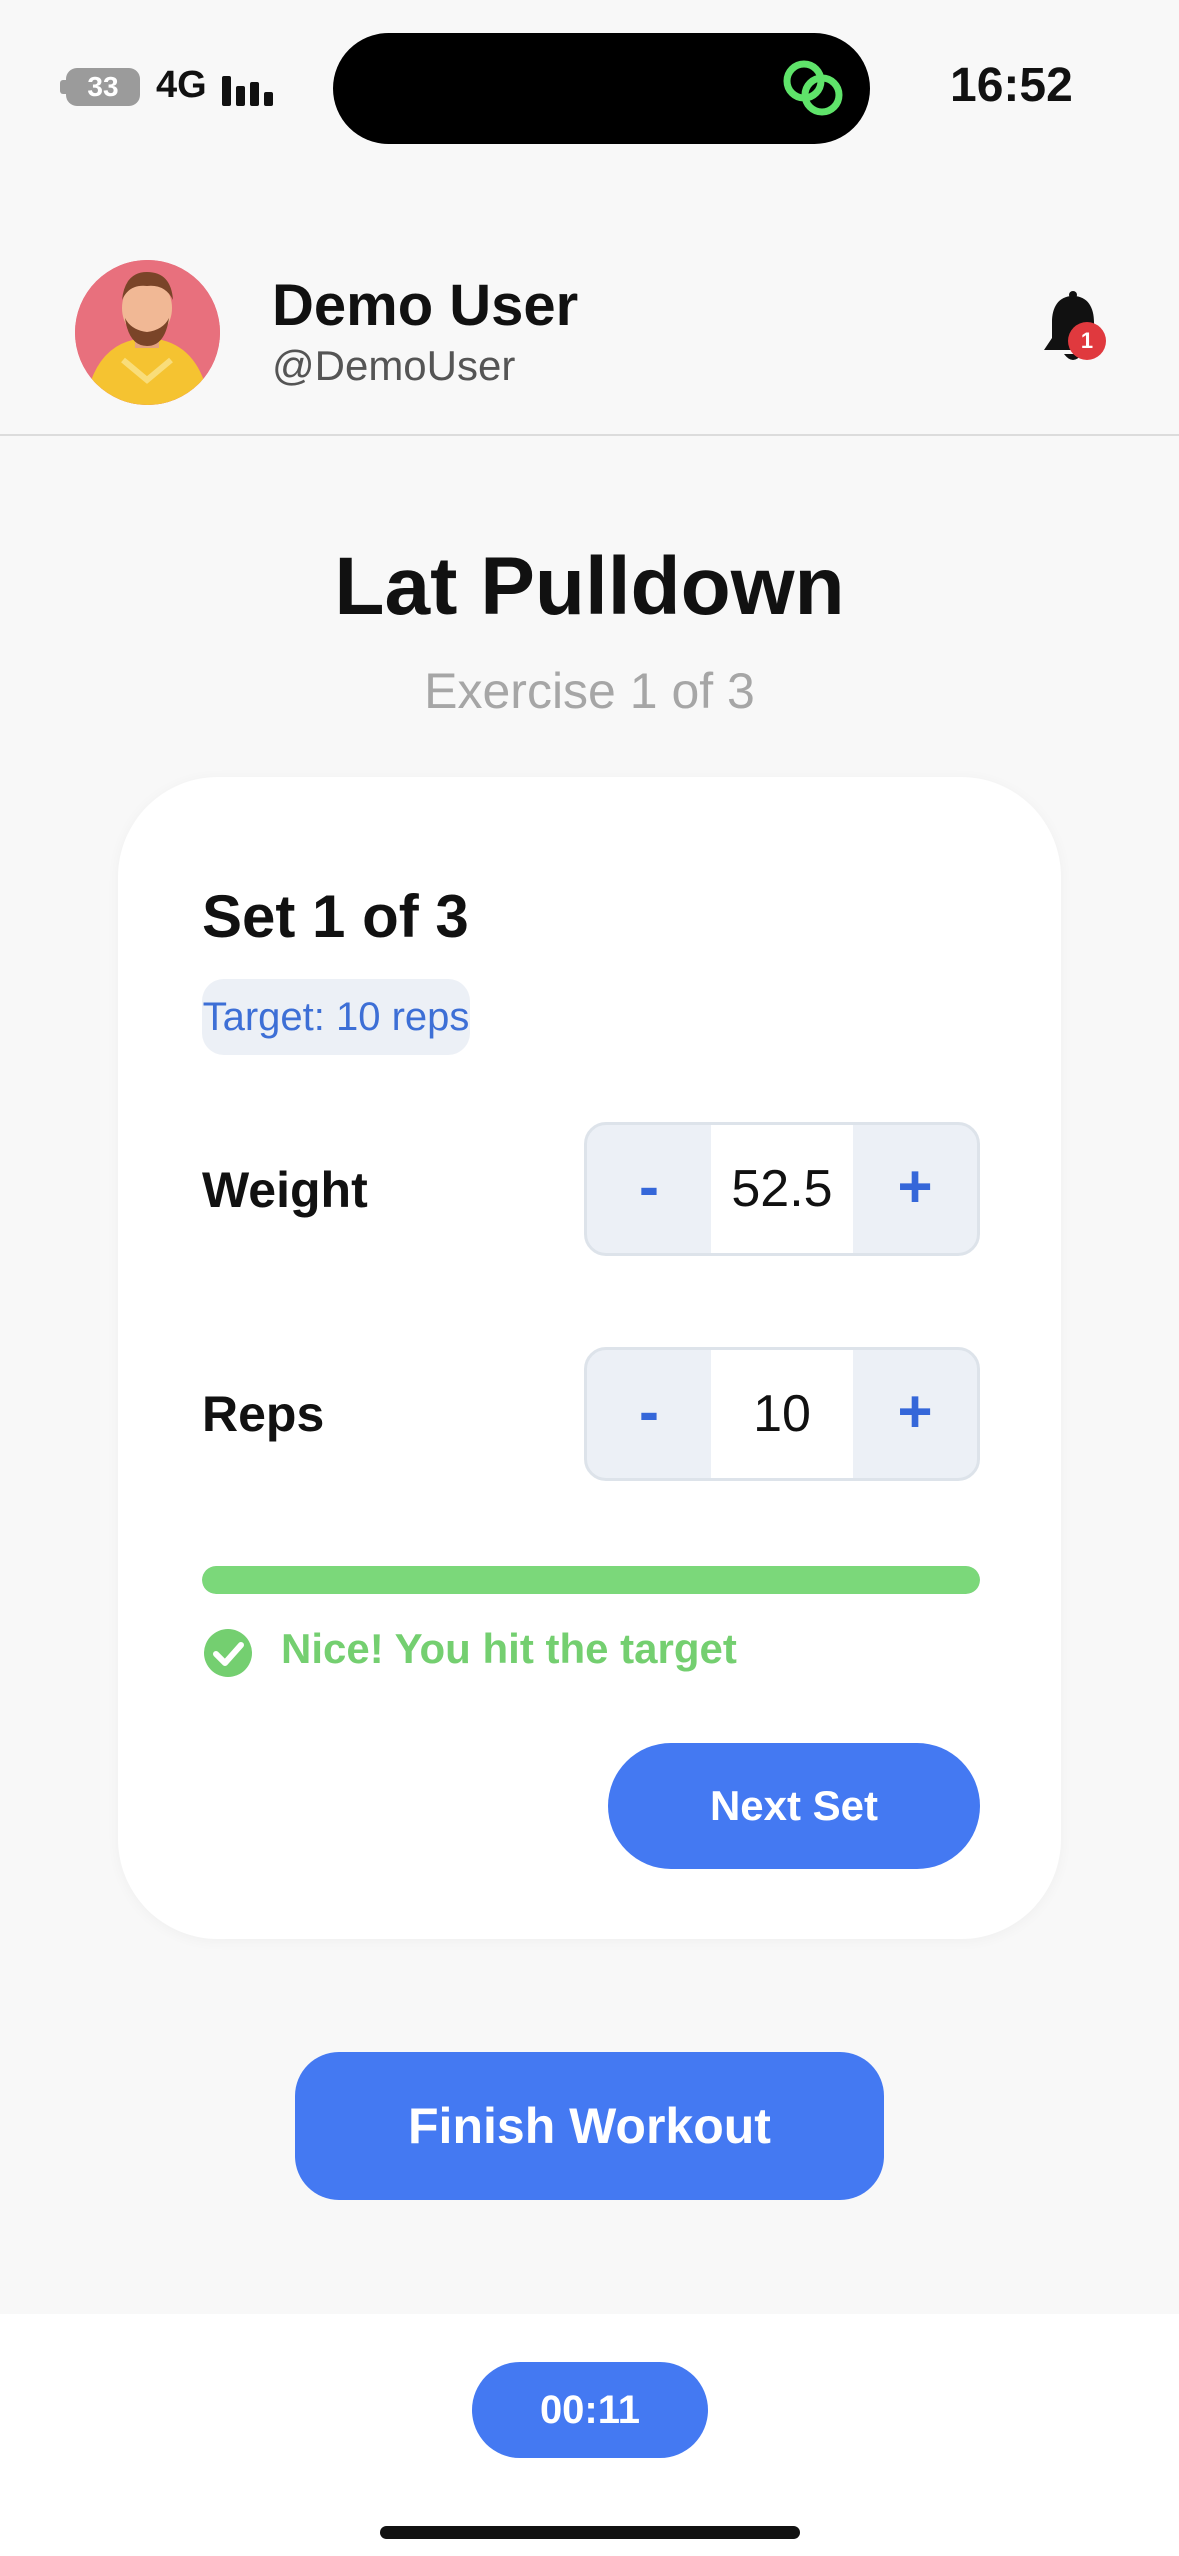  I want to click on weight-increment-button: +, so click(915, 1189).